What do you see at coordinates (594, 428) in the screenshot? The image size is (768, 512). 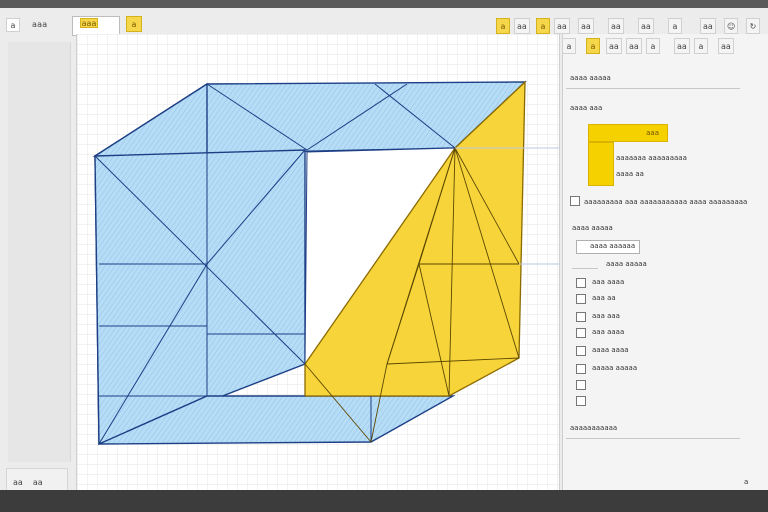 I see `footer-title: aaaaaaaaaaa` at bounding box center [594, 428].